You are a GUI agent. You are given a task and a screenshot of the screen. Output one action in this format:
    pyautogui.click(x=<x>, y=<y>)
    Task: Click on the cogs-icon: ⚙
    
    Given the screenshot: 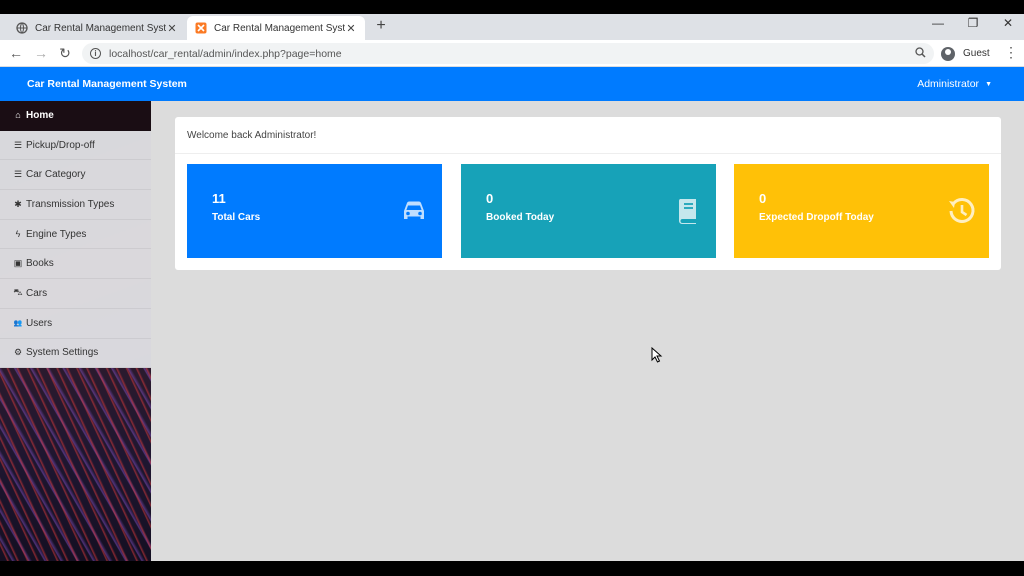 What is the action you would take?
    pyautogui.click(x=18, y=352)
    